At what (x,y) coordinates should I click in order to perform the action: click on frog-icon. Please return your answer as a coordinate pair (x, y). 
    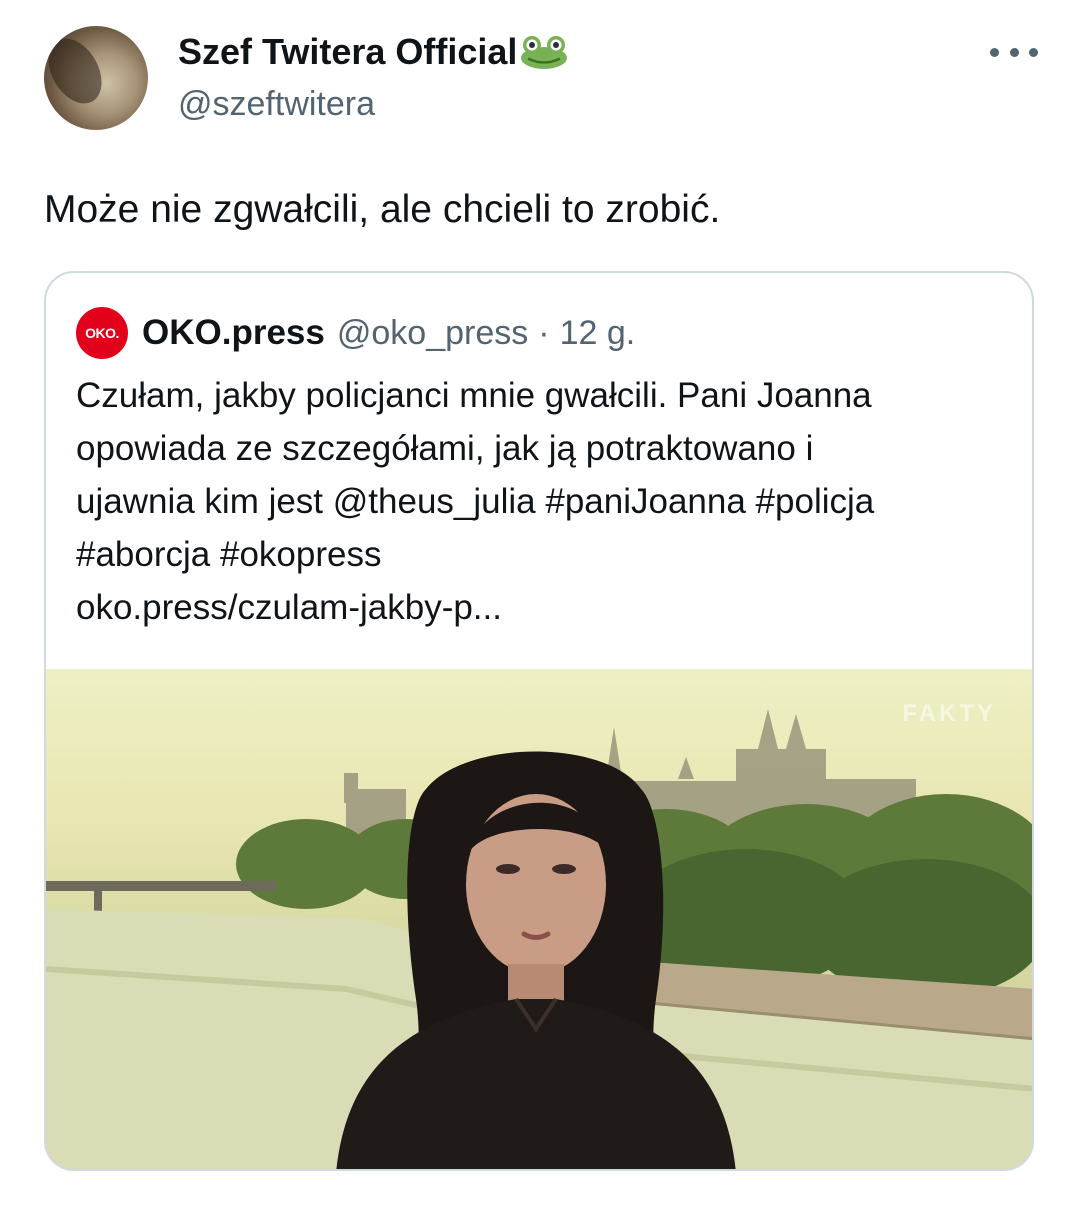
    Looking at the image, I should click on (544, 52).